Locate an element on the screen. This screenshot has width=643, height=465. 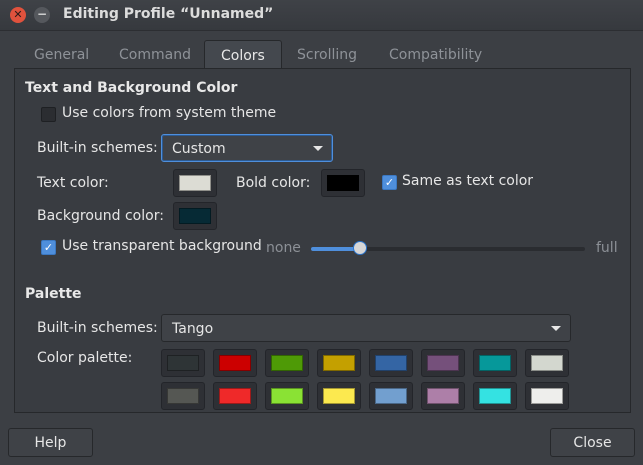
same-as-text-label: Same as text color is located at coordinates (468, 181).